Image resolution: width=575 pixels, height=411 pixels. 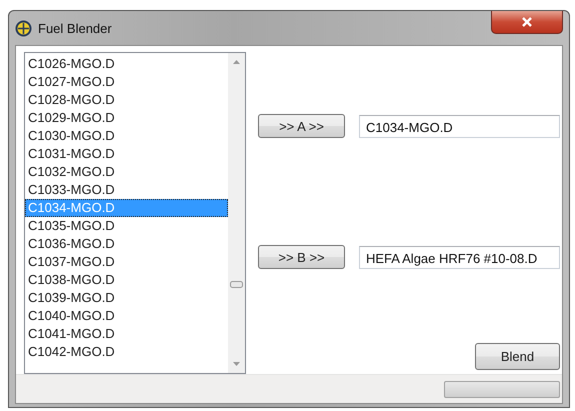 What do you see at coordinates (301, 126) in the screenshot?
I see `assign-button: >> A >>` at bounding box center [301, 126].